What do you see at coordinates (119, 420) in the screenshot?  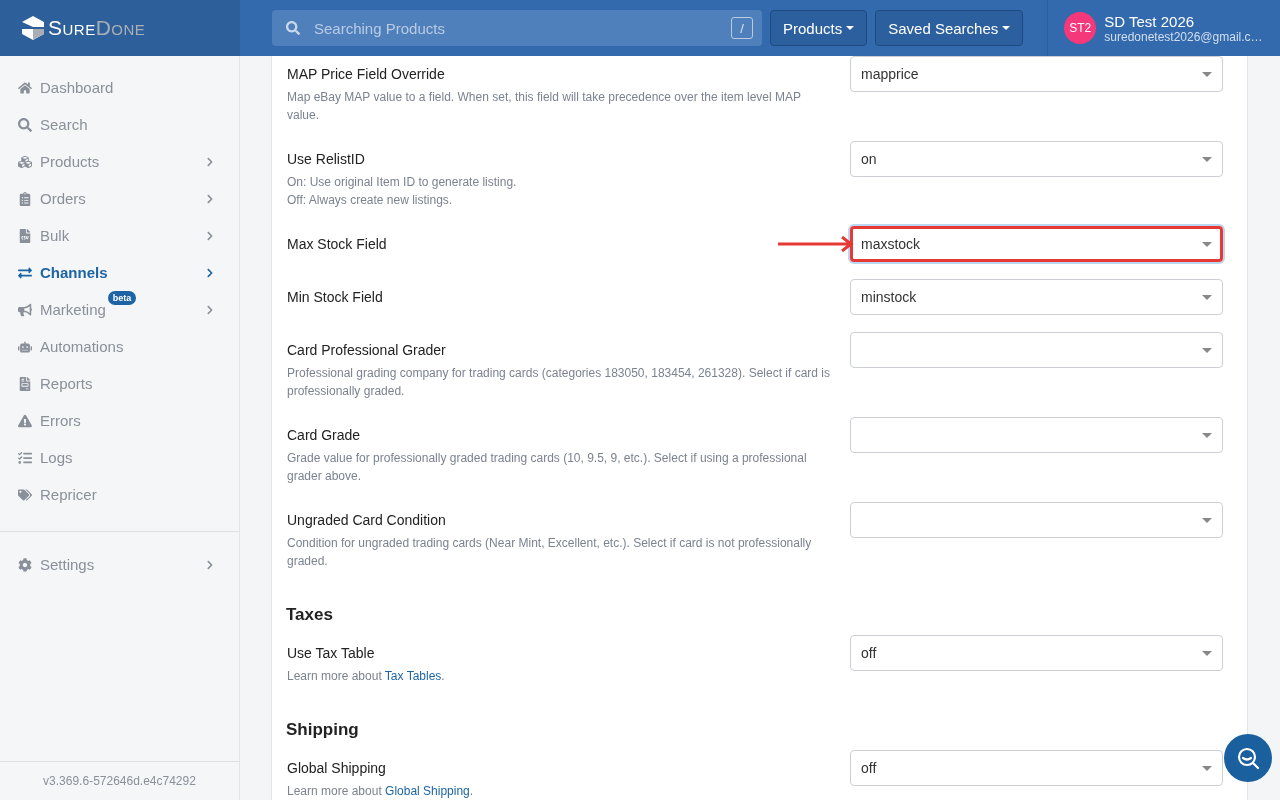 I see `sidebar-item: Errors` at bounding box center [119, 420].